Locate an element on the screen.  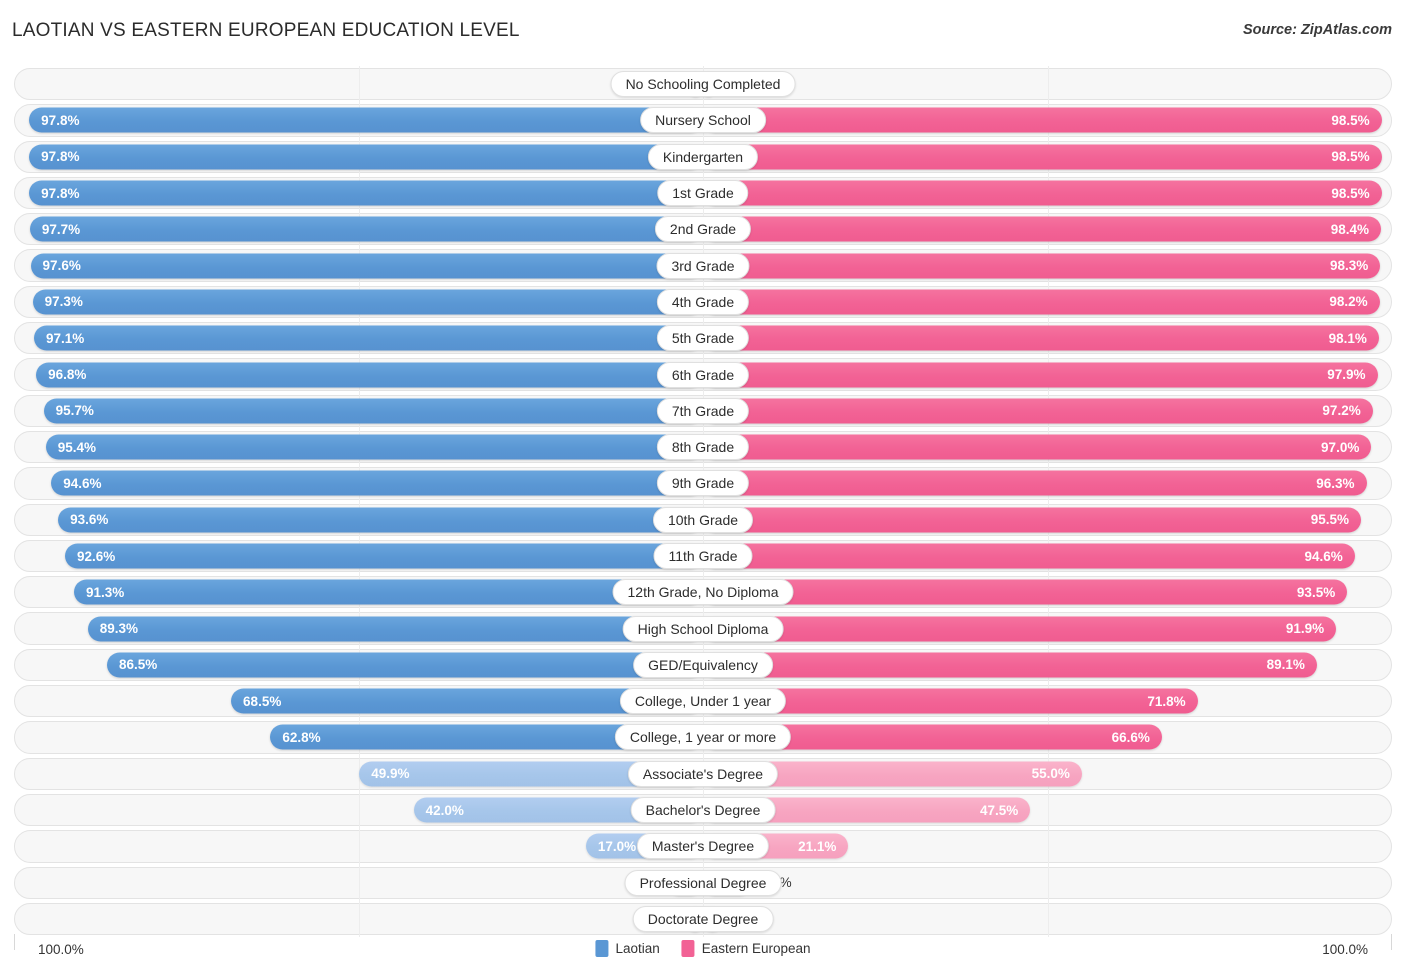
row-category-label: 2nd Grade is located at coordinates (703, 229).